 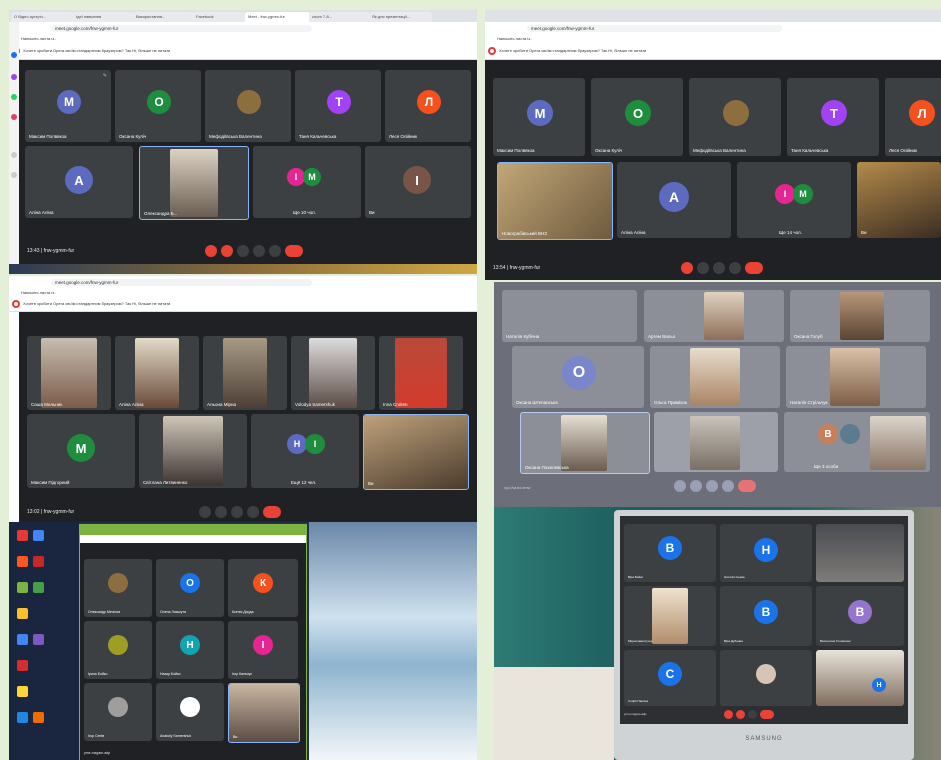 What do you see at coordinates (537, 402) in the screenshot?
I see `participant-name: Оксана Штепанська` at bounding box center [537, 402].